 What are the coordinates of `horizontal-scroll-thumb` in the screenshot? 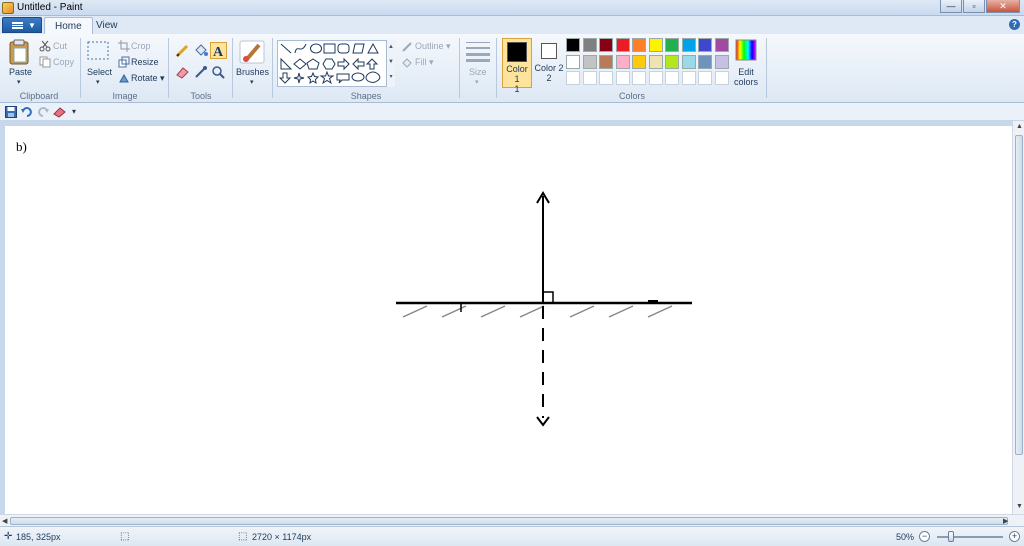 It's located at (509, 521).